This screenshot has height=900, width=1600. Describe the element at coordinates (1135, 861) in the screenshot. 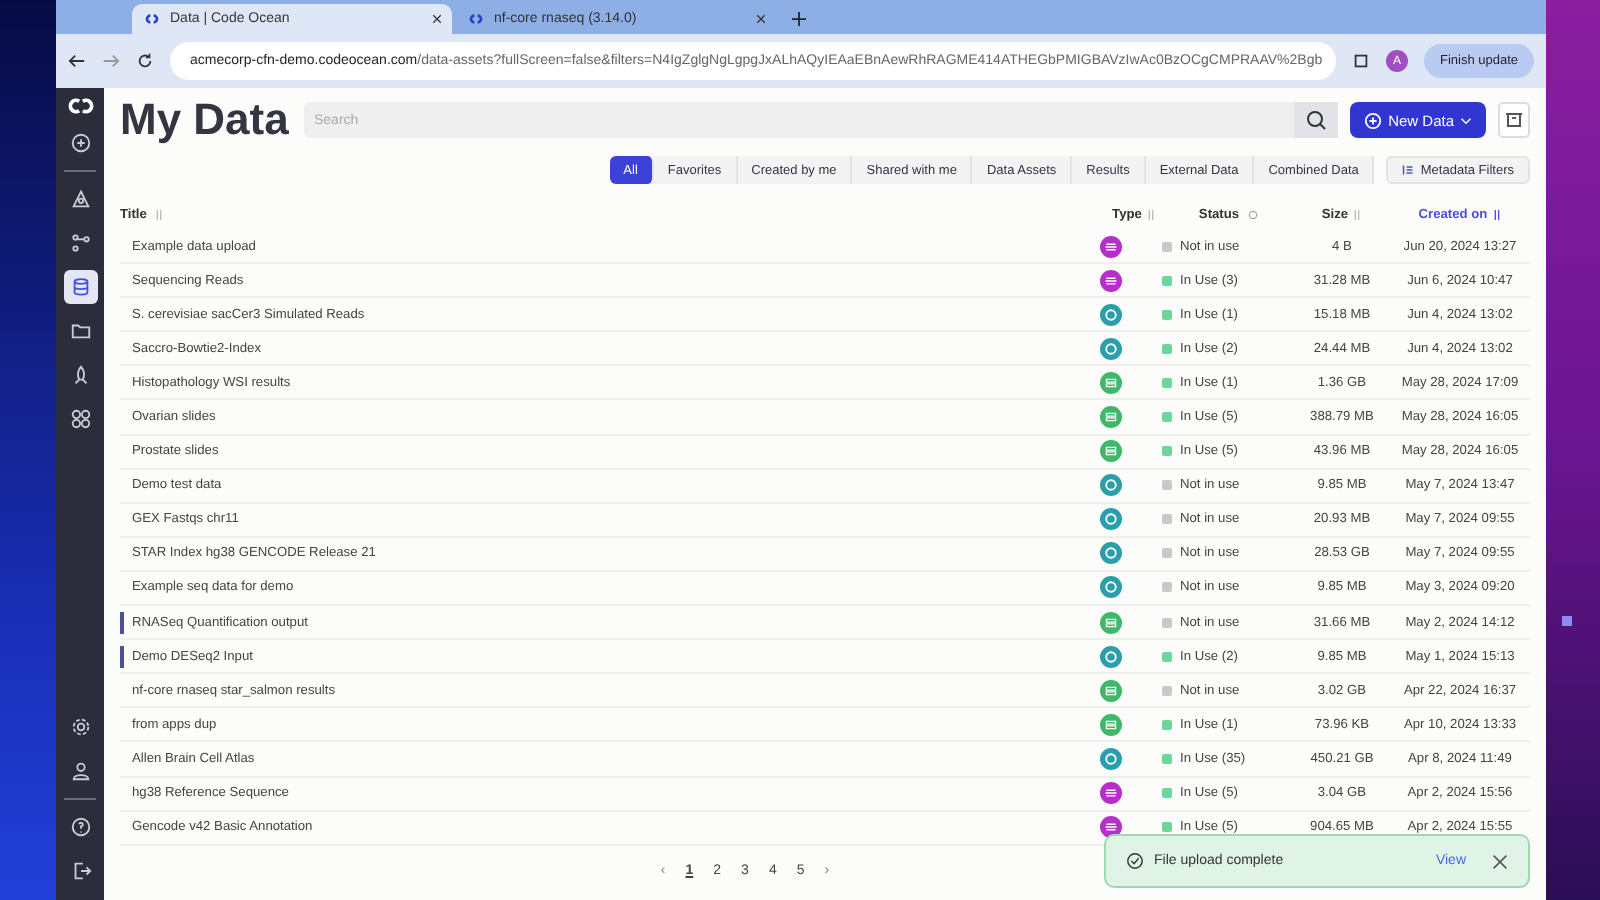

I see `check-icon` at that location.